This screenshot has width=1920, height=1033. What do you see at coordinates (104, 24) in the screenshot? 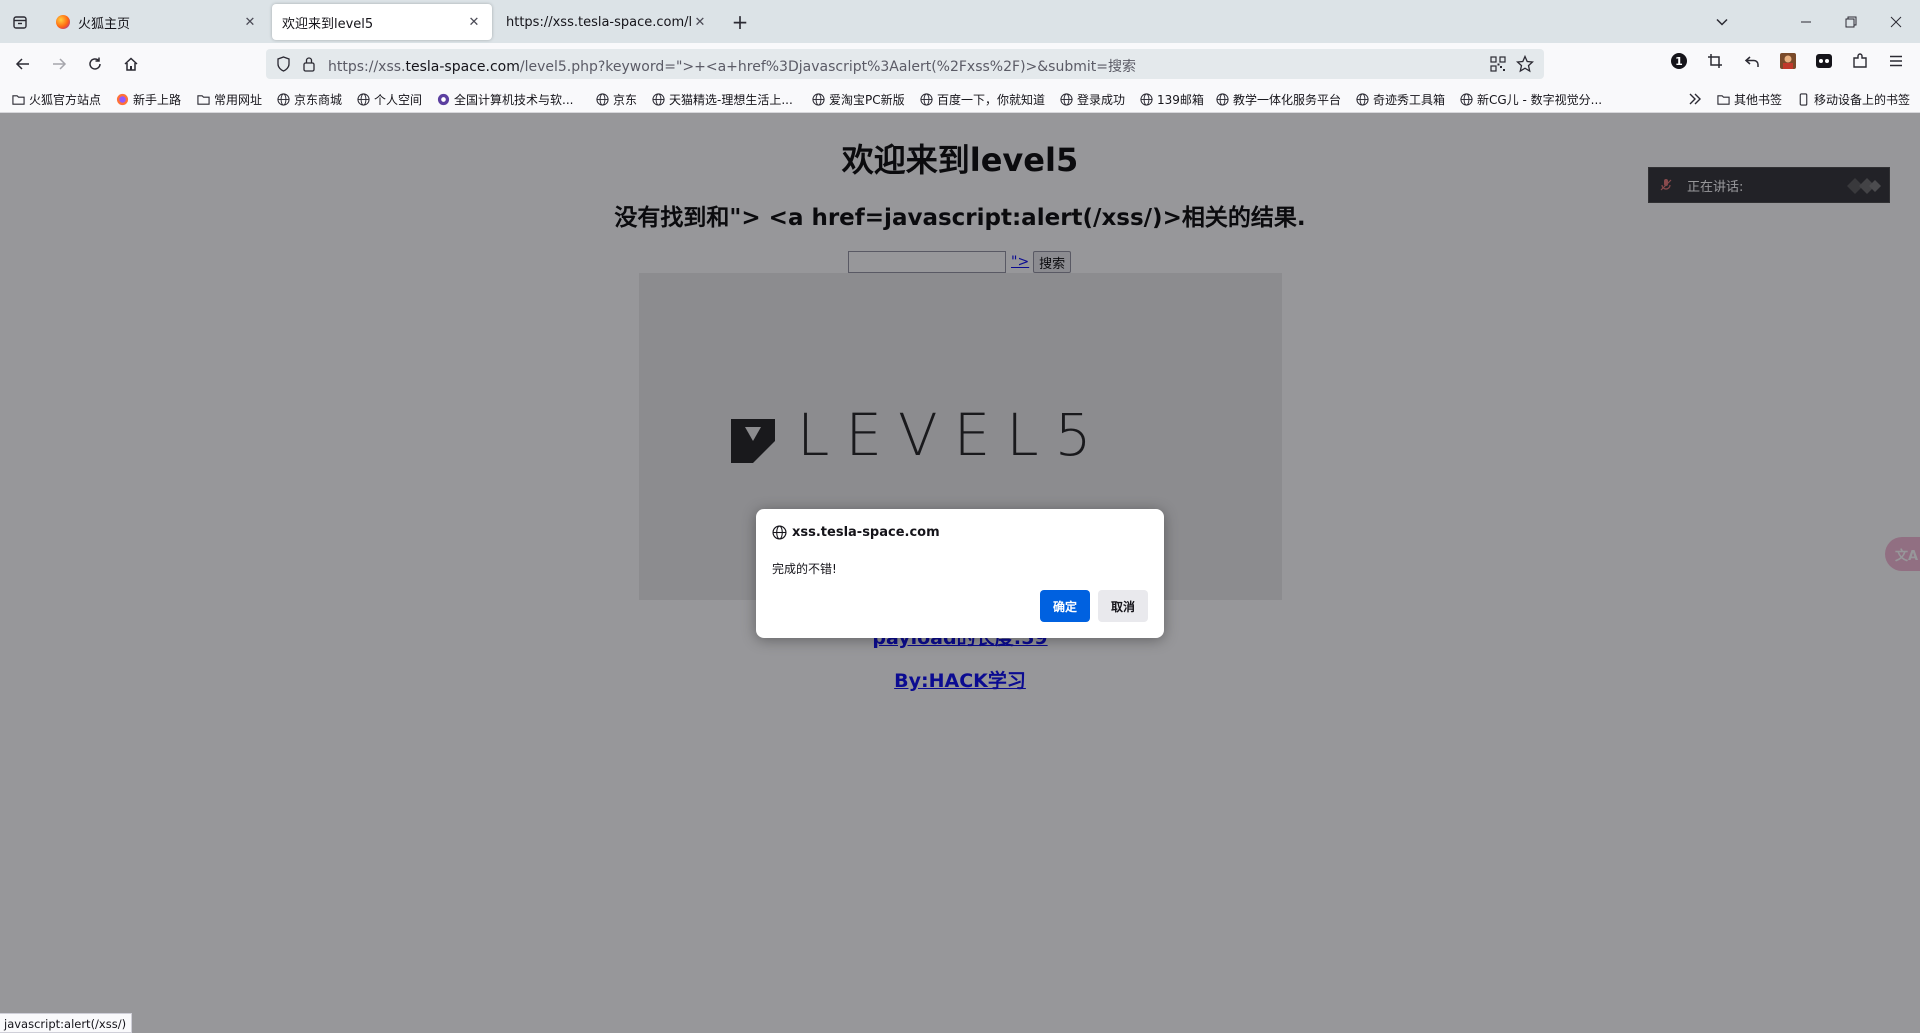
I see `tab-title: 火狐主页` at bounding box center [104, 24].